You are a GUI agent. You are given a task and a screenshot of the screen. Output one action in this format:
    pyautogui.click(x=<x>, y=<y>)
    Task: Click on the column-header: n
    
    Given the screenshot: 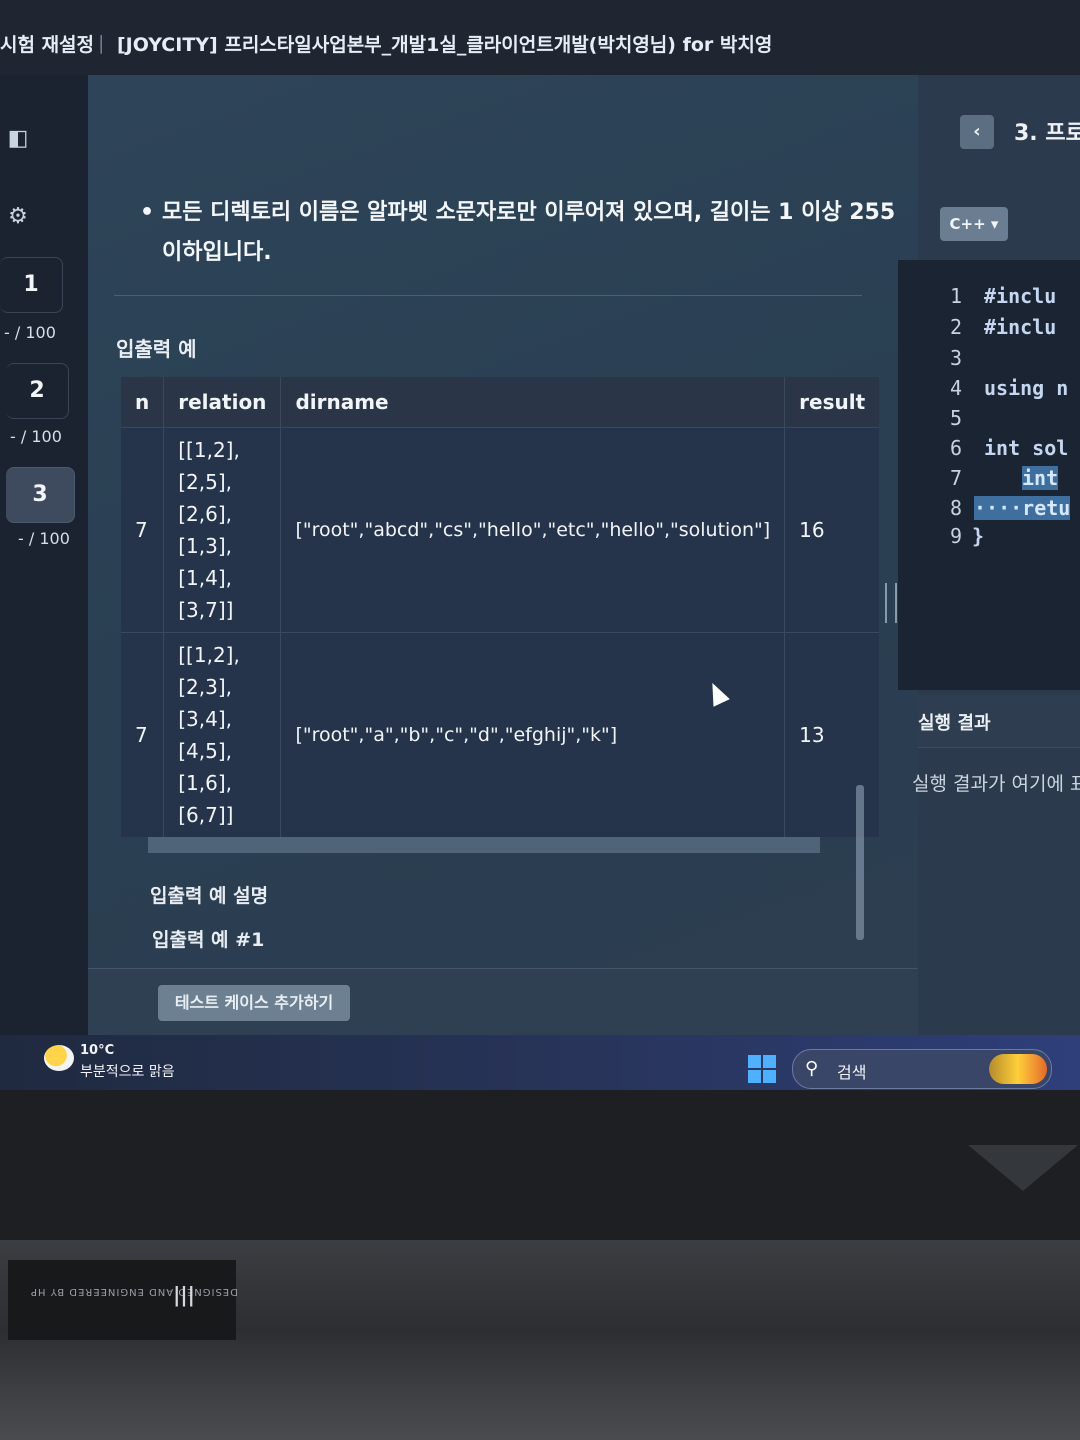 What is the action you would take?
    pyautogui.click(x=143, y=402)
    